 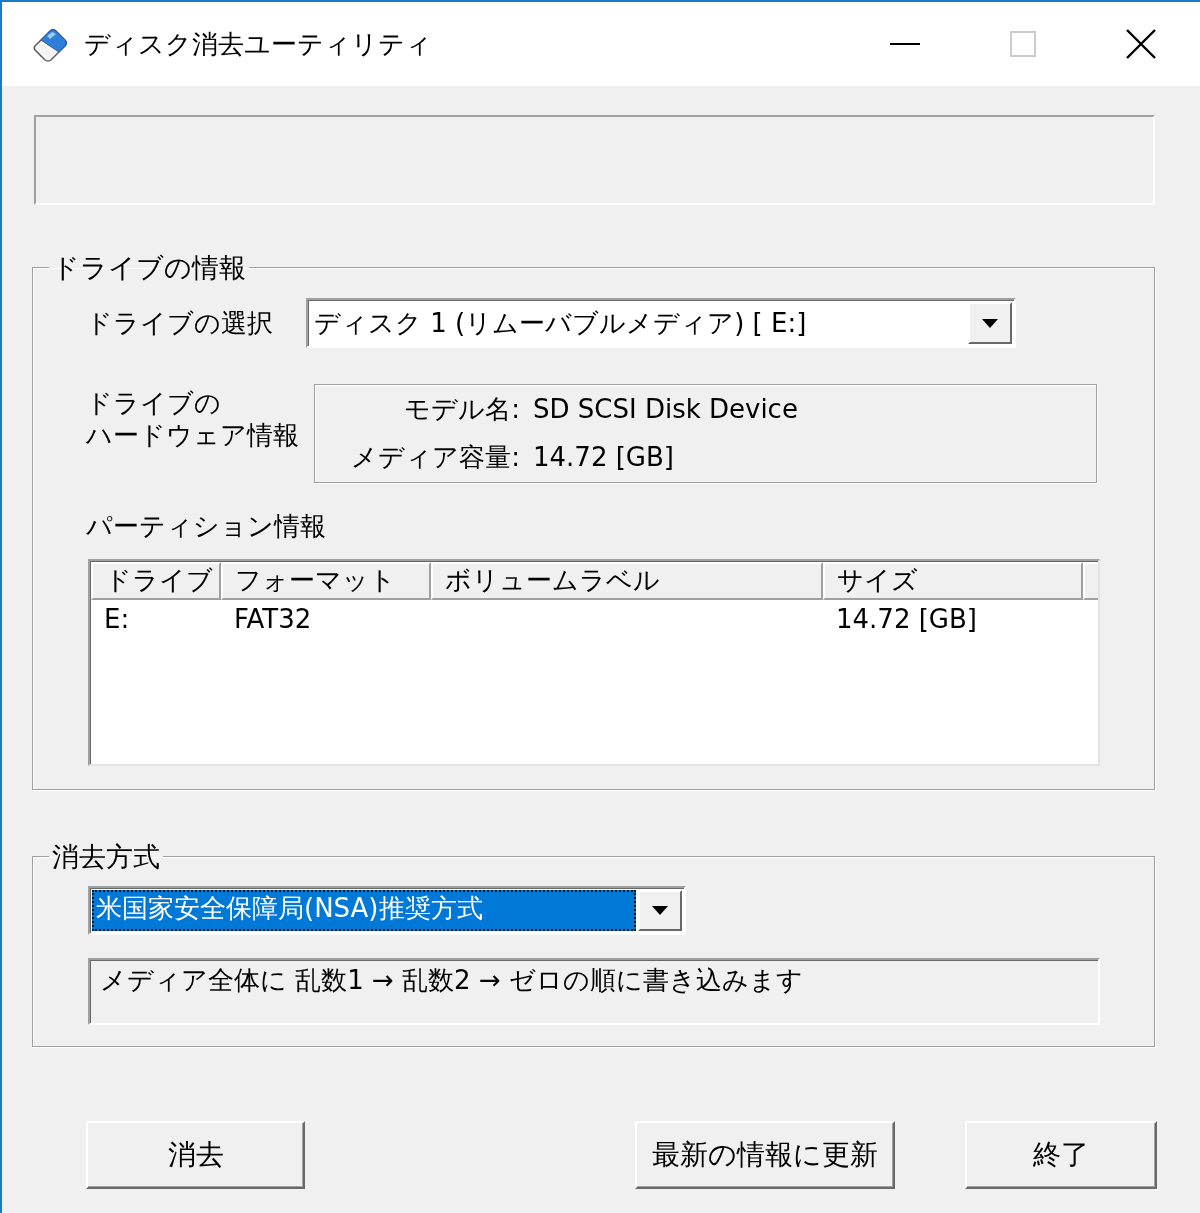 I want to click on dialog-button: 最新の情報に更新, so click(x=765, y=1155).